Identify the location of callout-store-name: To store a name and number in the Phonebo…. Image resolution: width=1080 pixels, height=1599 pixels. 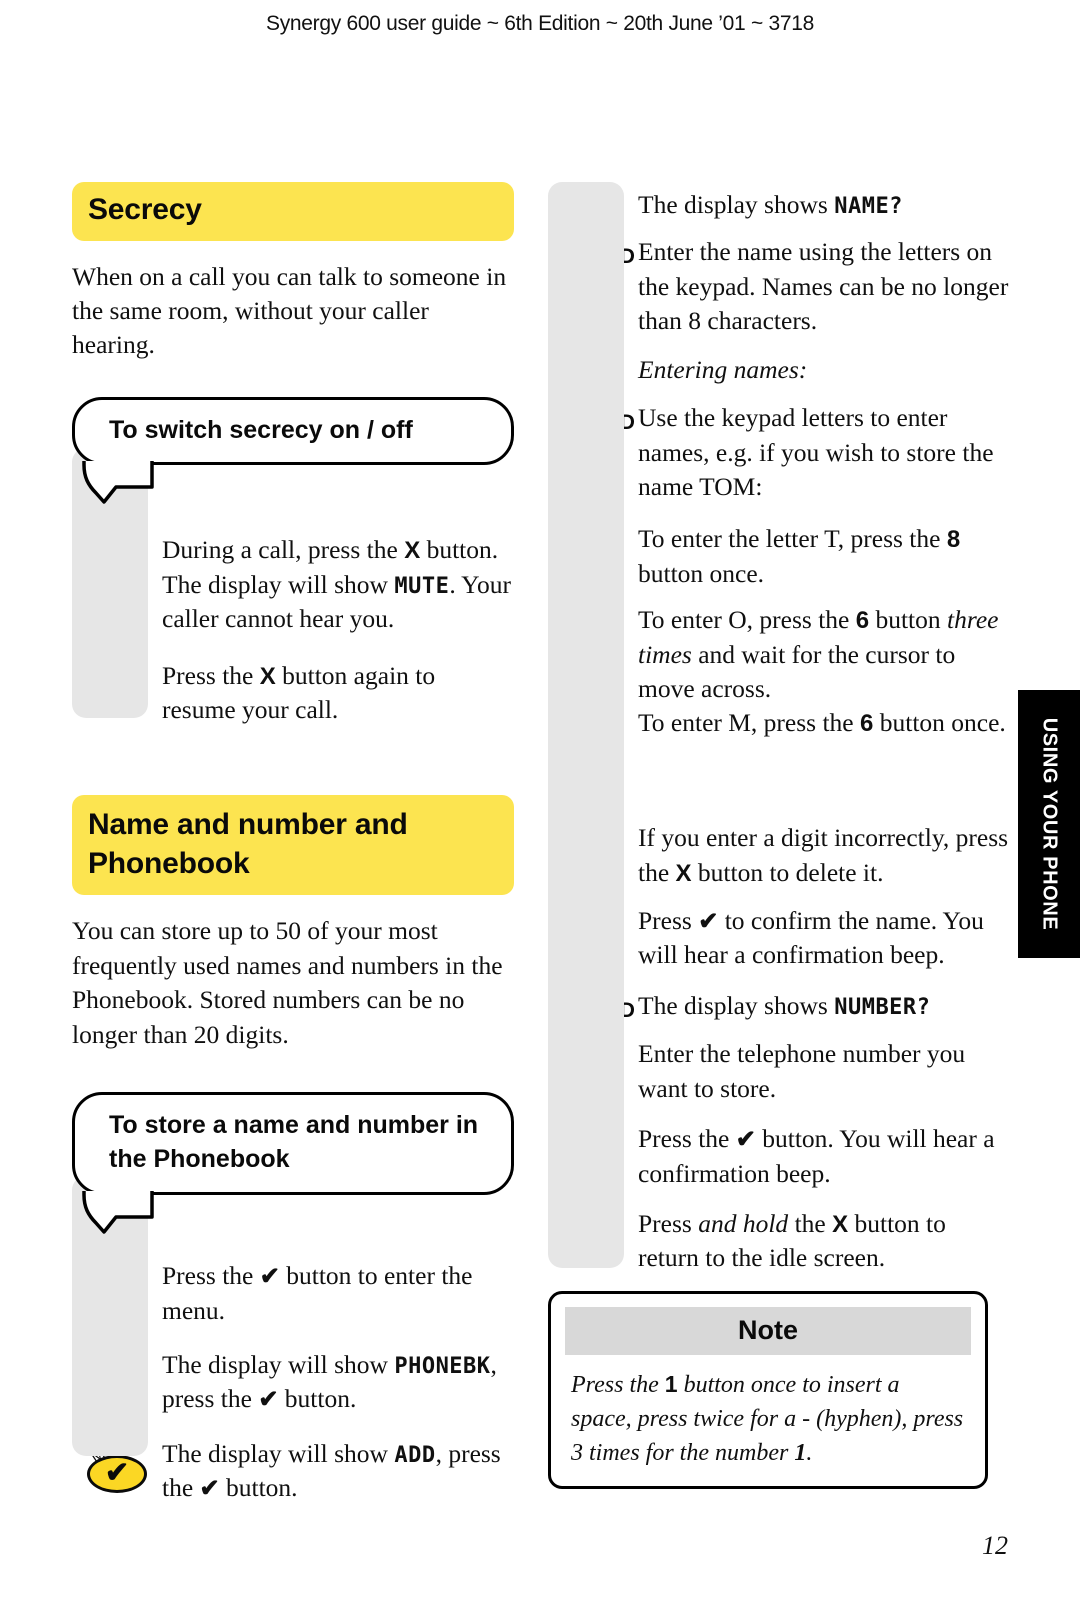
(293, 1163).